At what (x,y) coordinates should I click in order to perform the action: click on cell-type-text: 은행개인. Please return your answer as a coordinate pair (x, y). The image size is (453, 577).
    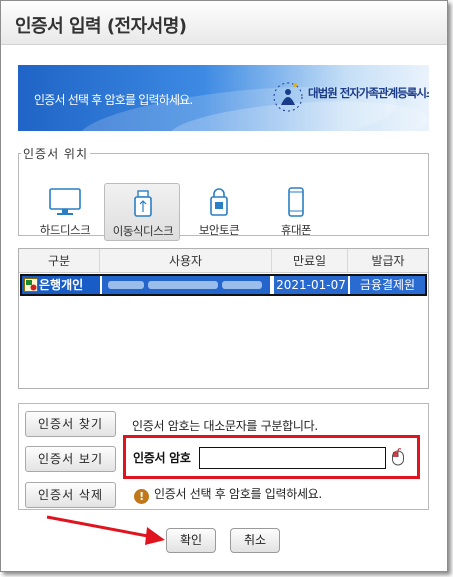
    Looking at the image, I should click on (61, 285).